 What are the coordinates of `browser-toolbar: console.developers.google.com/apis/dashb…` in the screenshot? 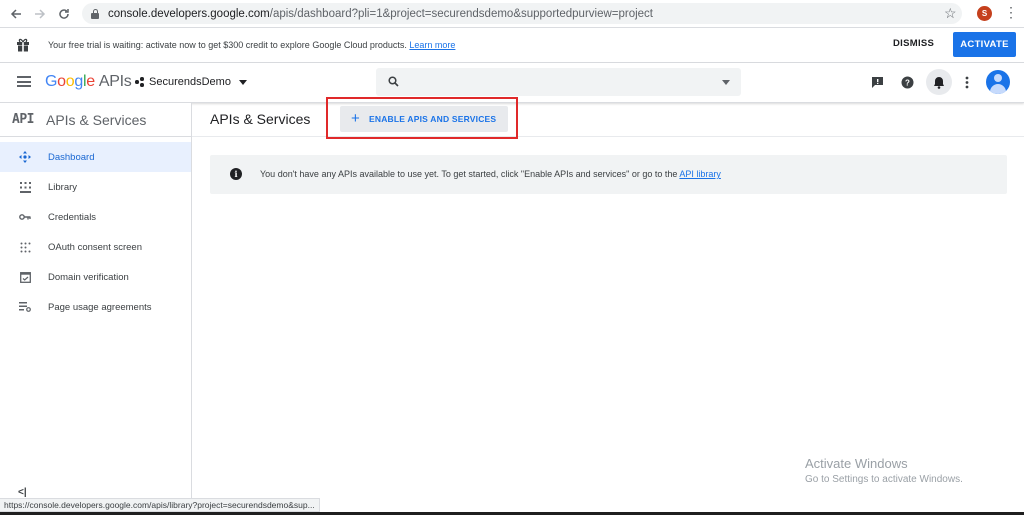 It's located at (512, 14).